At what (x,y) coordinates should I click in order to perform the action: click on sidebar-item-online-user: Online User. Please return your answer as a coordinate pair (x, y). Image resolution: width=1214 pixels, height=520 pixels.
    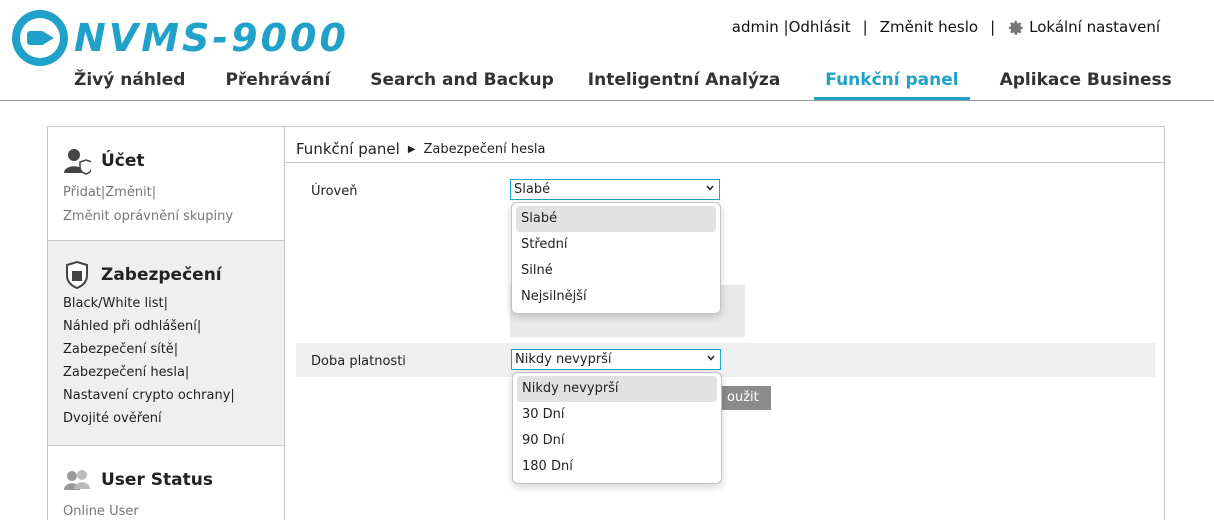
    Looking at the image, I should click on (173, 510).